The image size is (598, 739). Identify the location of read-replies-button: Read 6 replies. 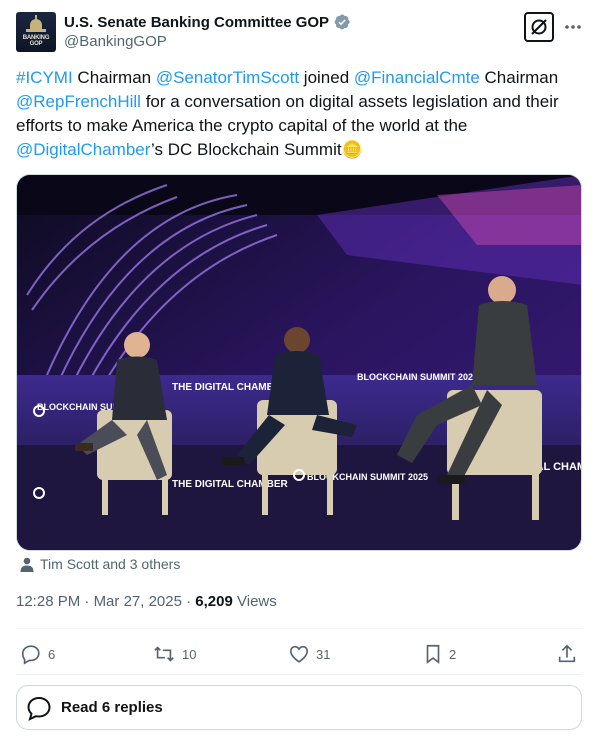
(299, 707).